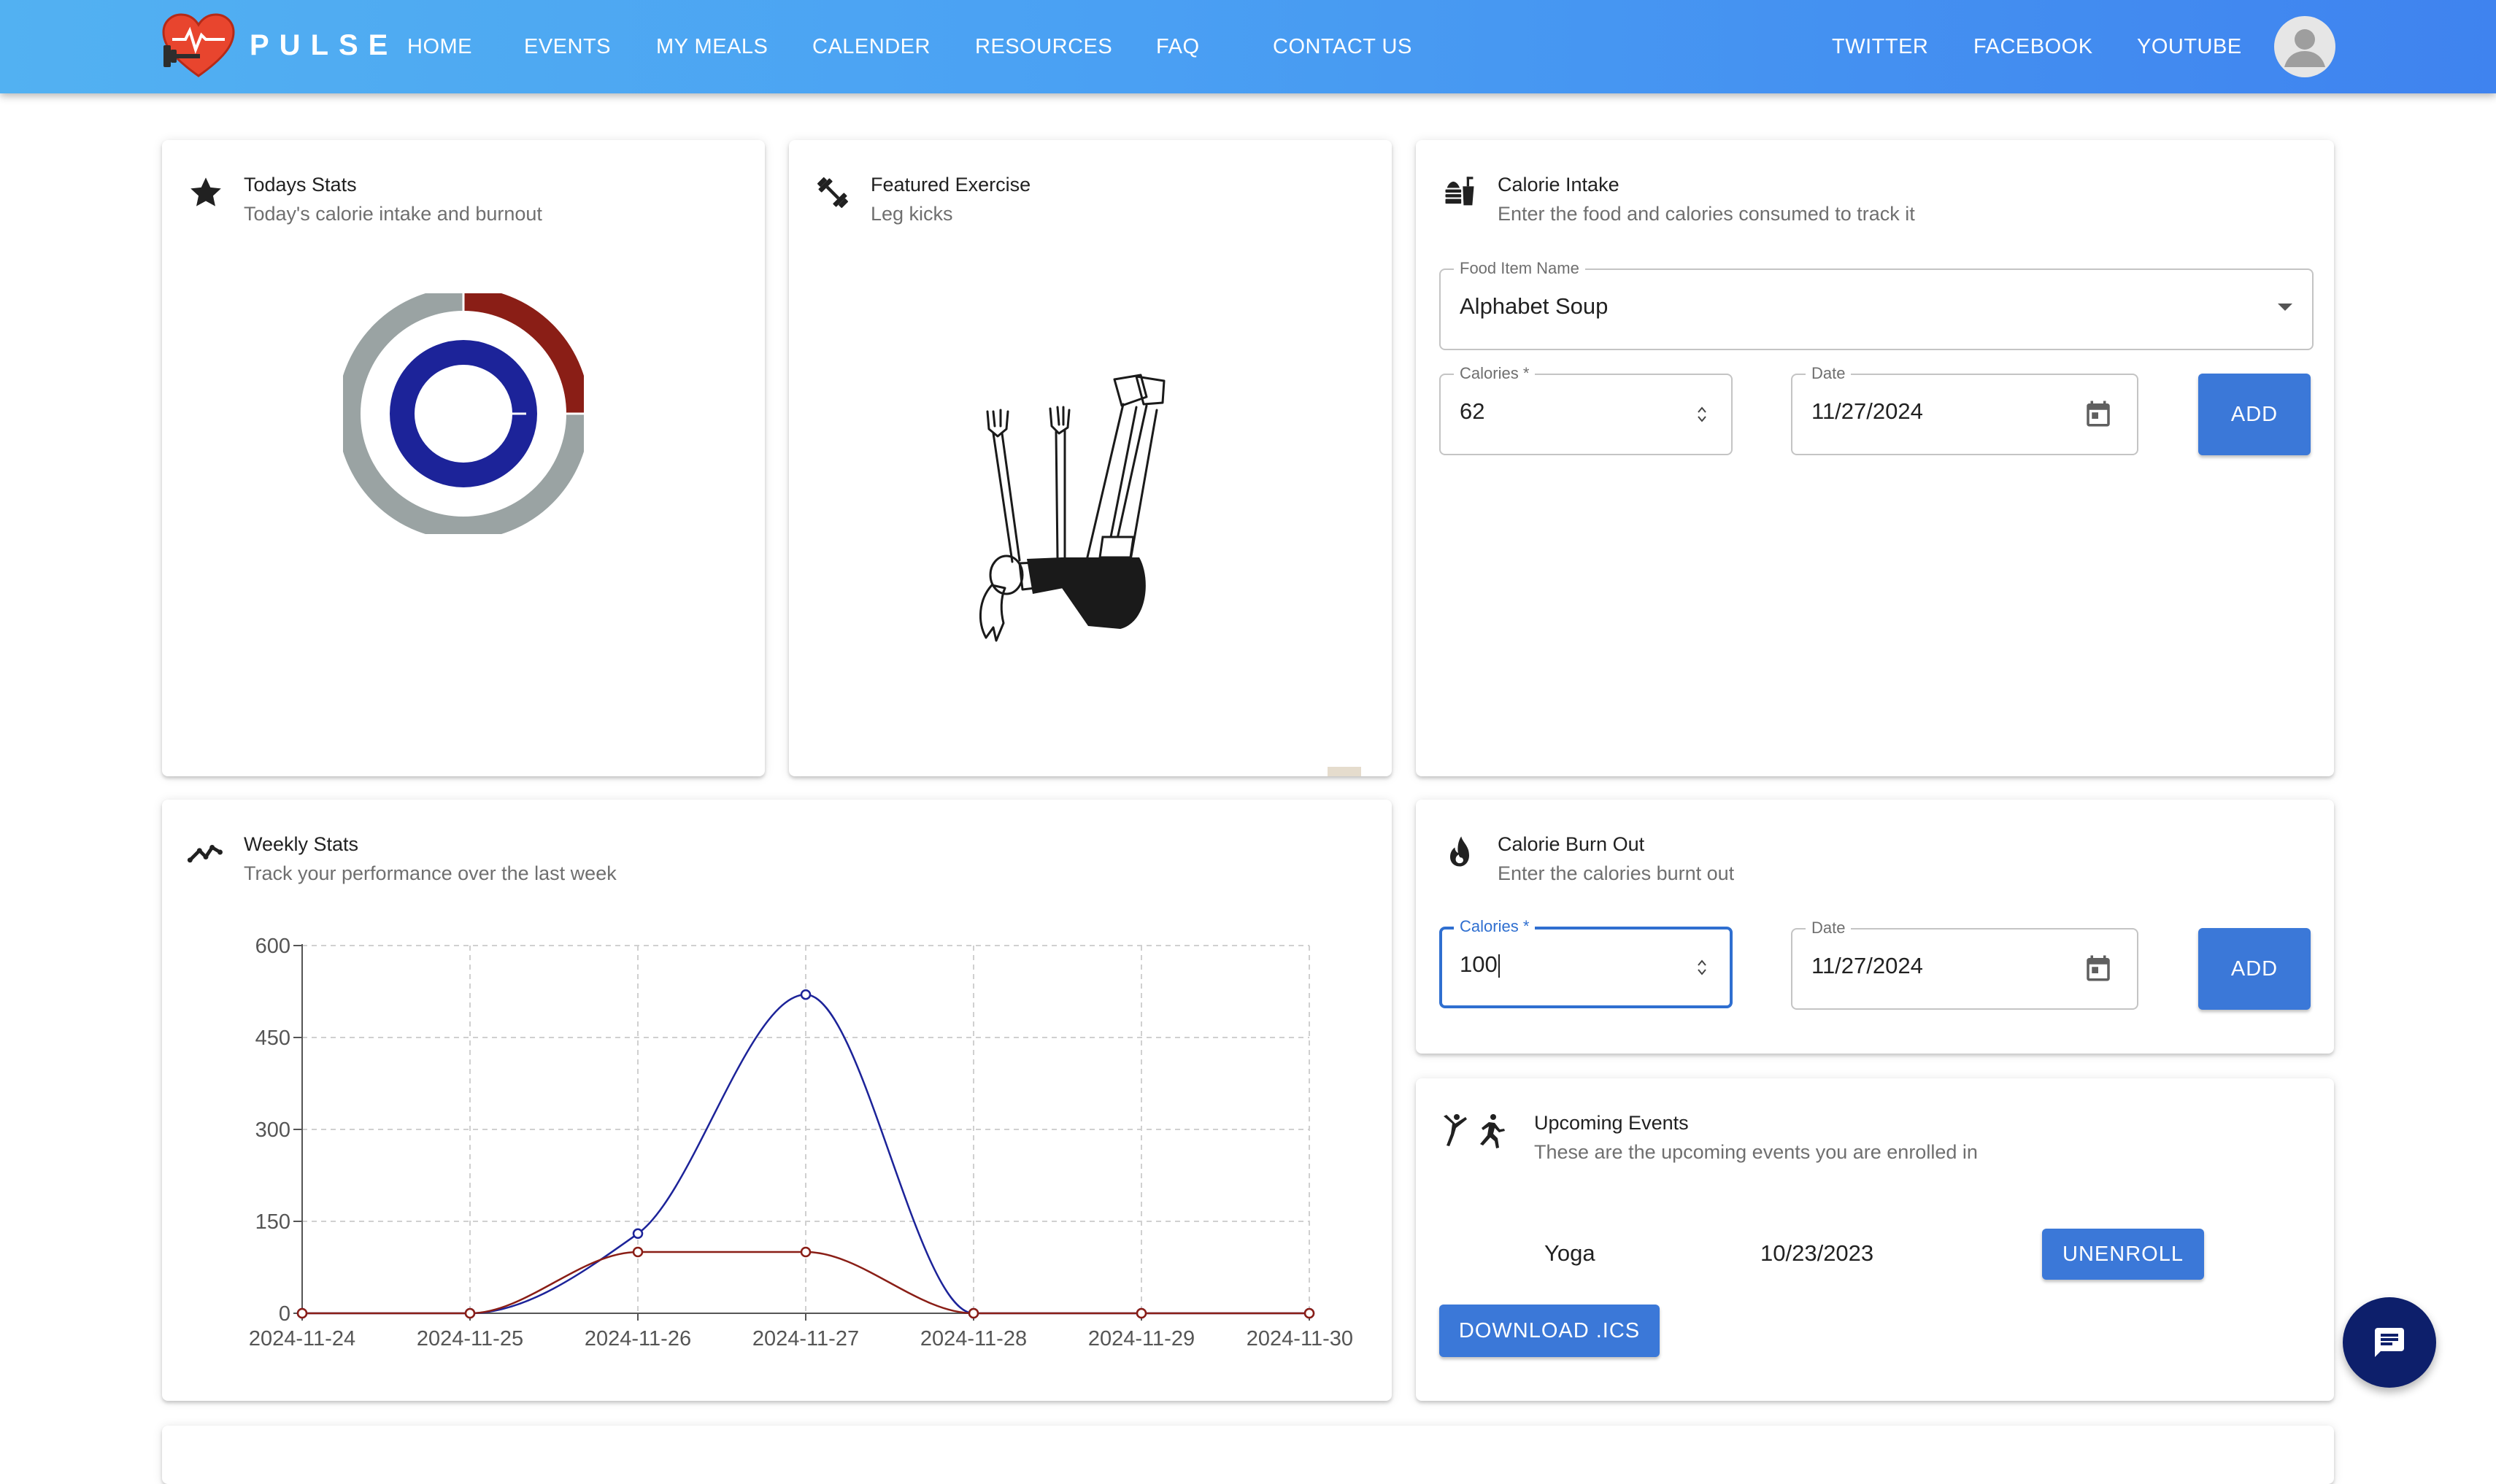 The height and width of the screenshot is (1484, 2496). I want to click on user-avatar-icon, so click(2305, 46).